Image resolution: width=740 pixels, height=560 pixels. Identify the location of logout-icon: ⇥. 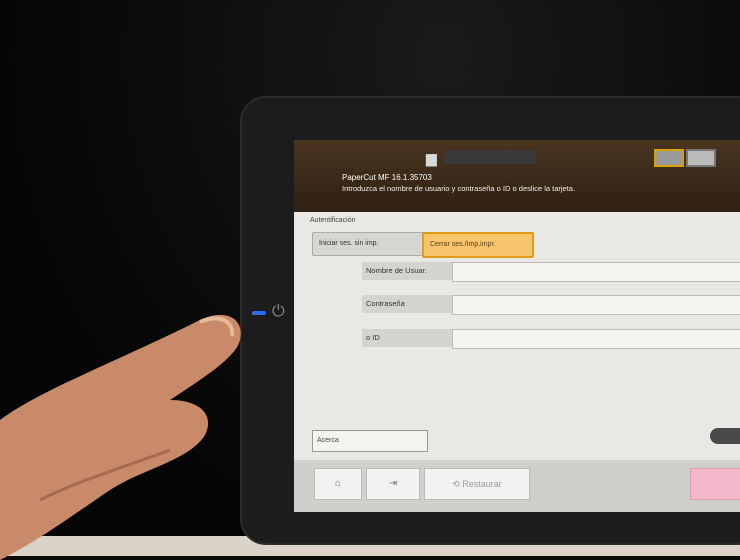
(393, 484).